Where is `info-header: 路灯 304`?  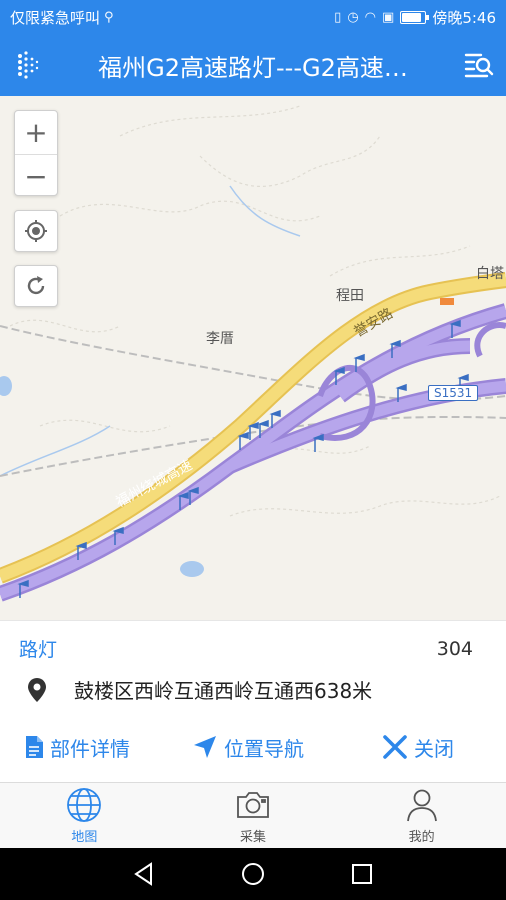
info-header: 路灯 304 is located at coordinates (246, 648).